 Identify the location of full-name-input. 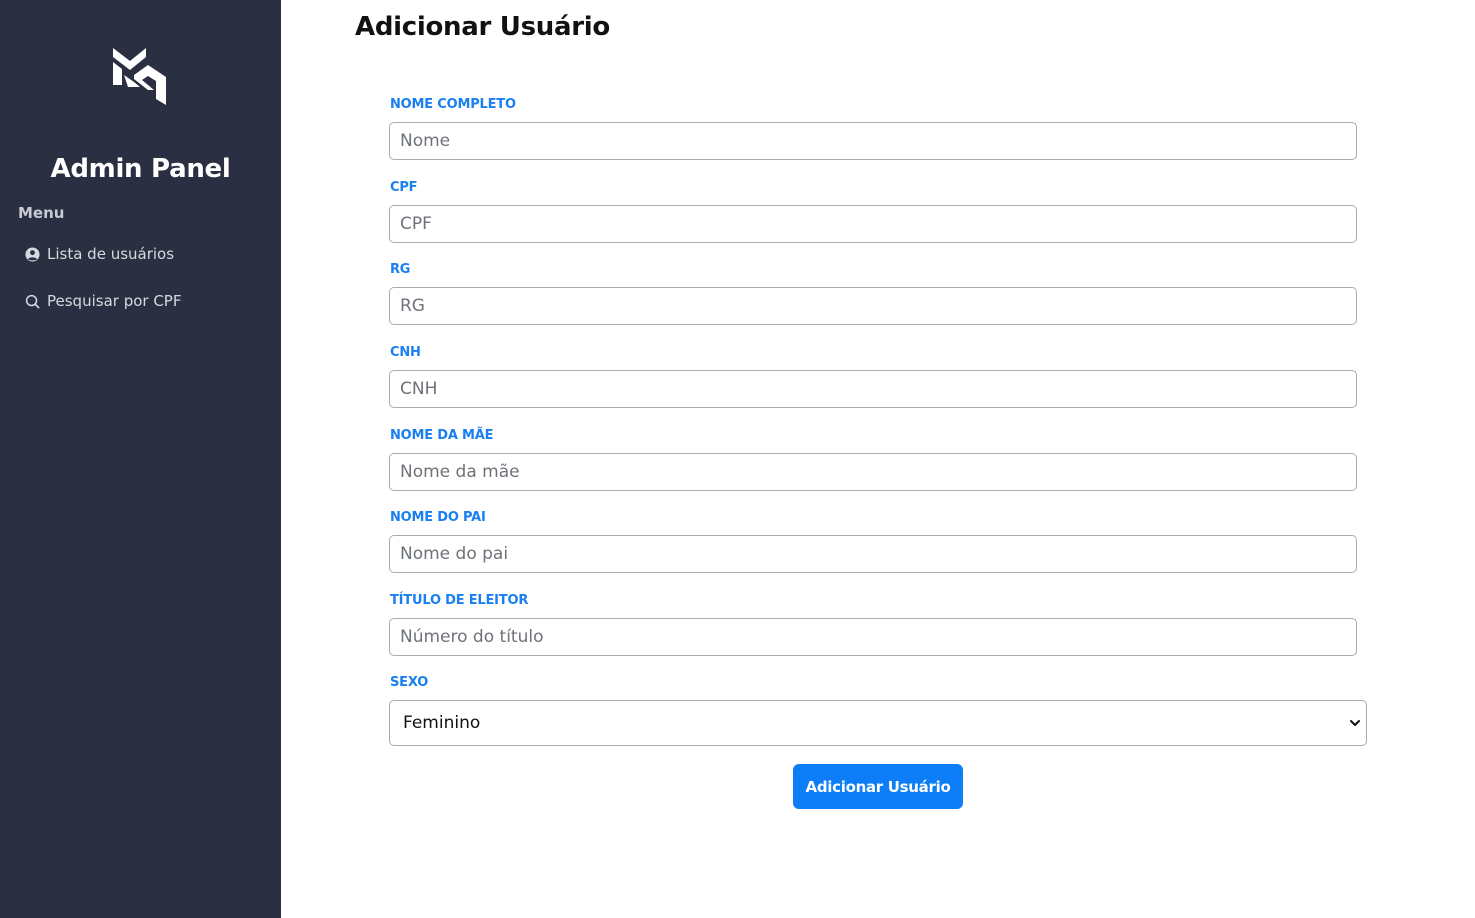
(873, 141).